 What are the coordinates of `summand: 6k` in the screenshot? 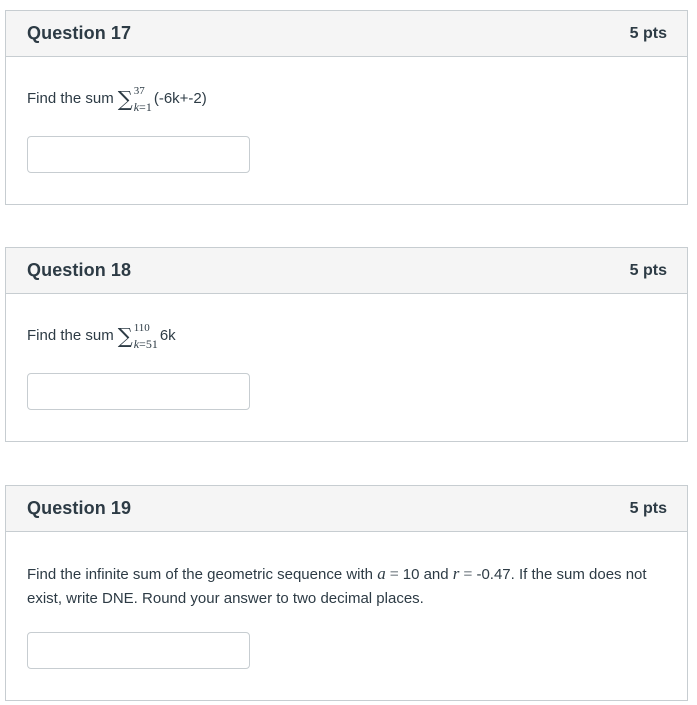 It's located at (167, 335).